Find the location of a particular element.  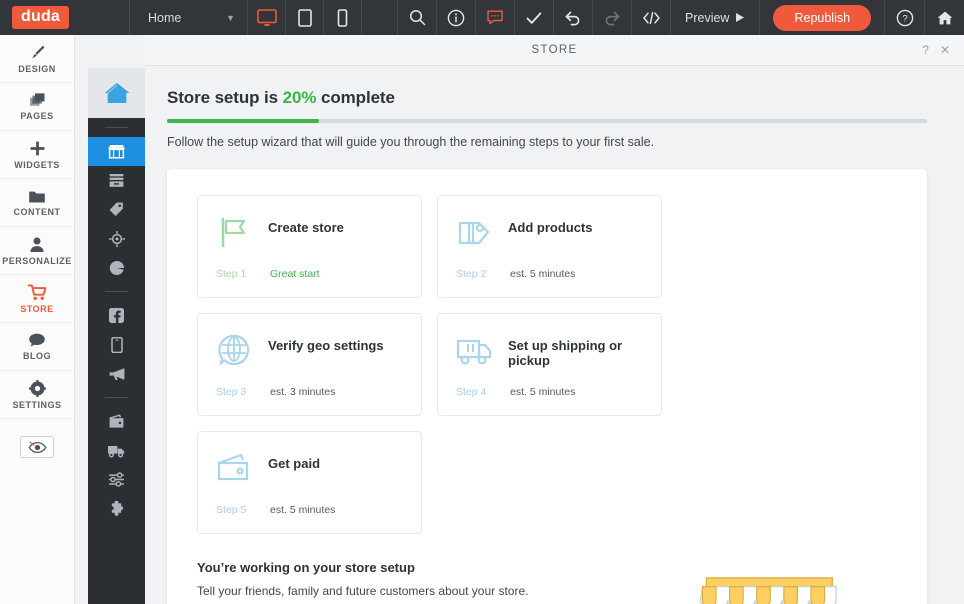

products-drawer-icon is located at coordinates (116, 180).